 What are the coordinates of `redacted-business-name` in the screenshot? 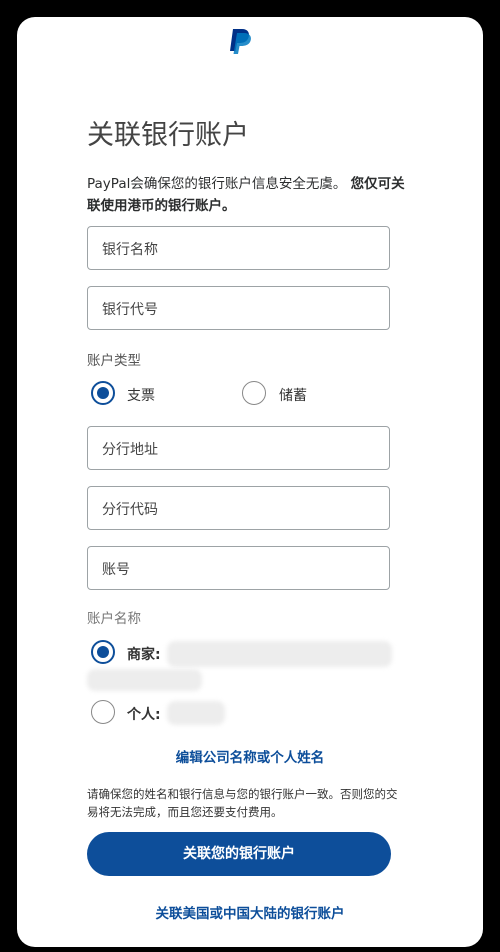 It's located at (279, 654).